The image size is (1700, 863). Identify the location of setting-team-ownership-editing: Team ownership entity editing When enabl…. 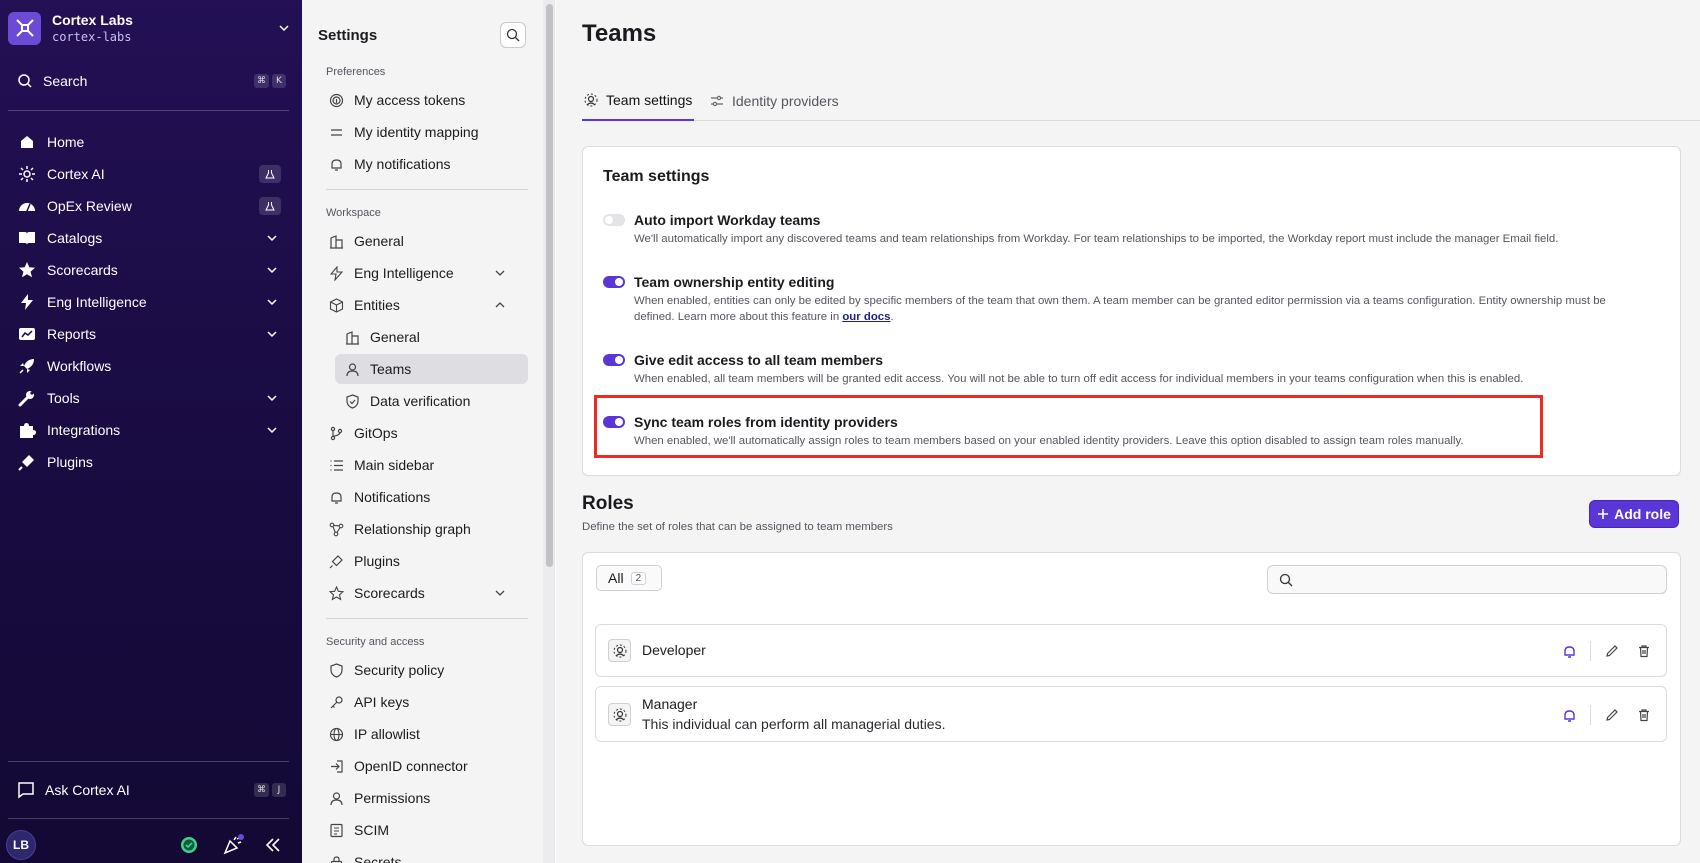
(1133, 299).